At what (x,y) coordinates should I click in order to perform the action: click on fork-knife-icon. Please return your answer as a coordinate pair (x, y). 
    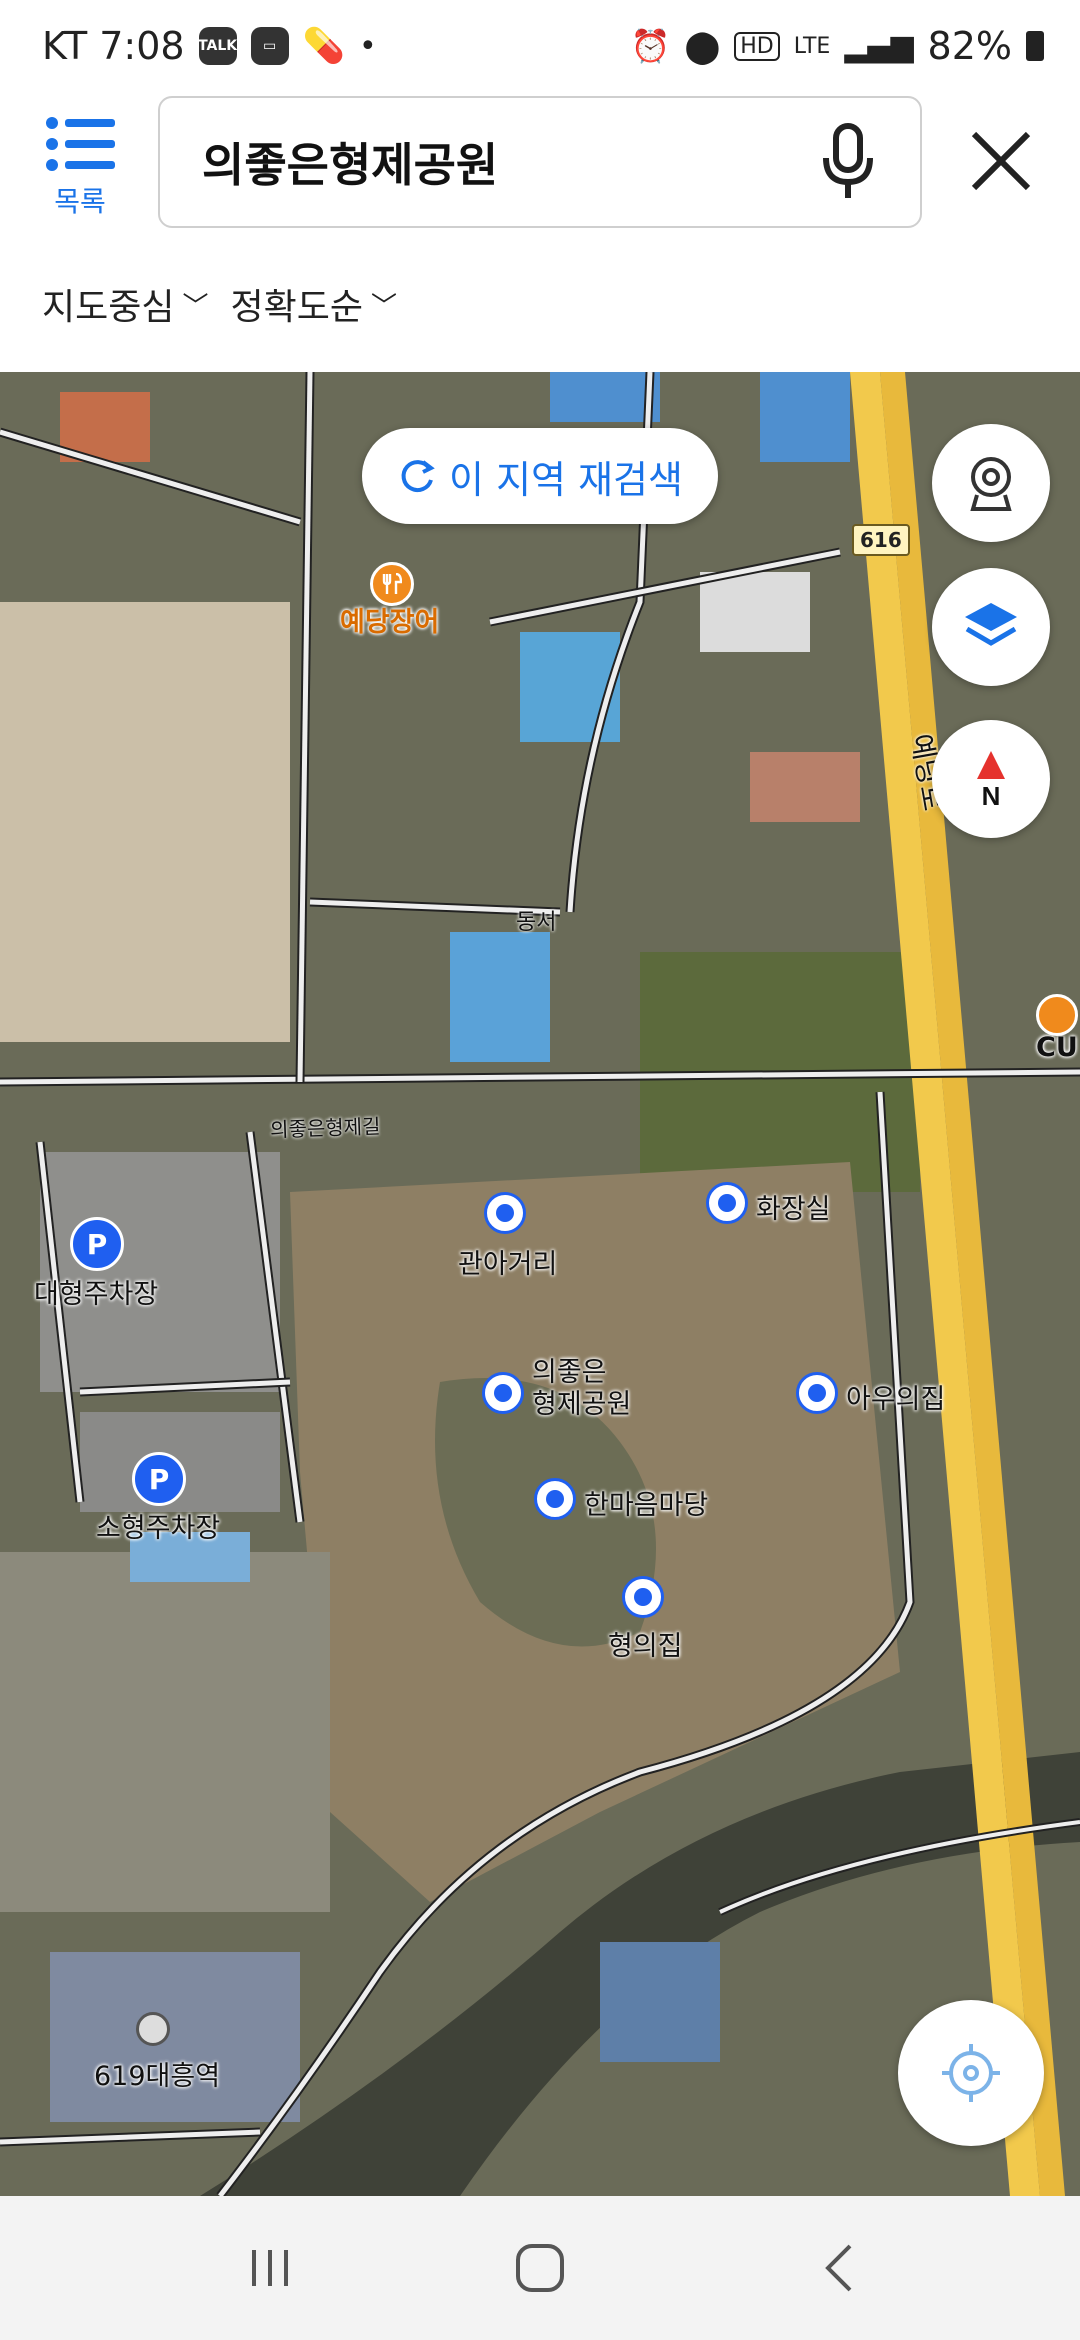
    Looking at the image, I should click on (392, 583).